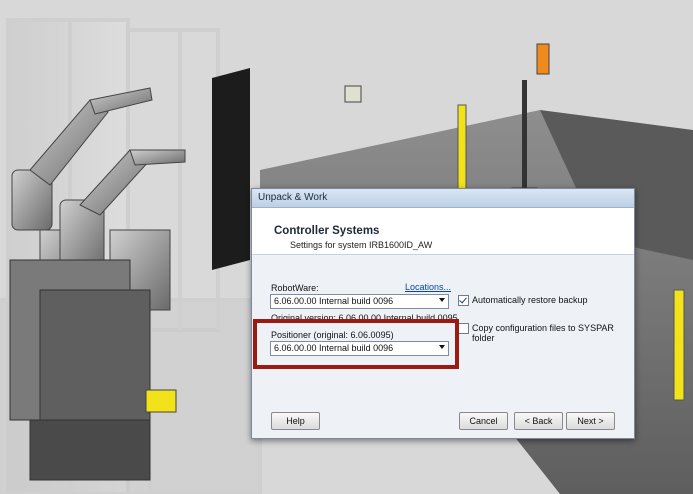  Describe the element at coordinates (80, 370) in the screenshot. I see `positioner-machine` at that location.